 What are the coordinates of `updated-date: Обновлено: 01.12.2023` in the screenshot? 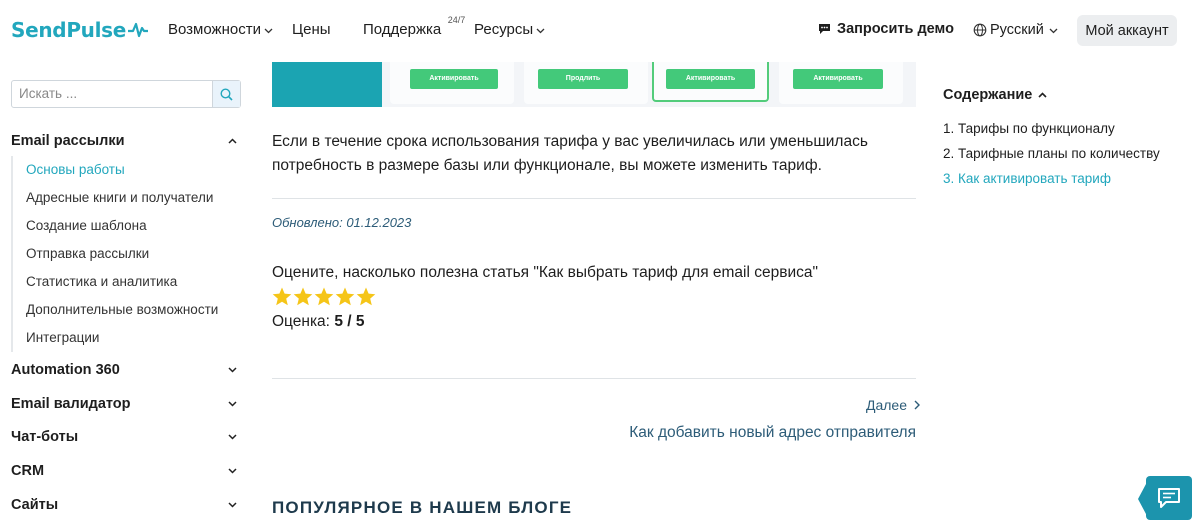 It's located at (342, 222).